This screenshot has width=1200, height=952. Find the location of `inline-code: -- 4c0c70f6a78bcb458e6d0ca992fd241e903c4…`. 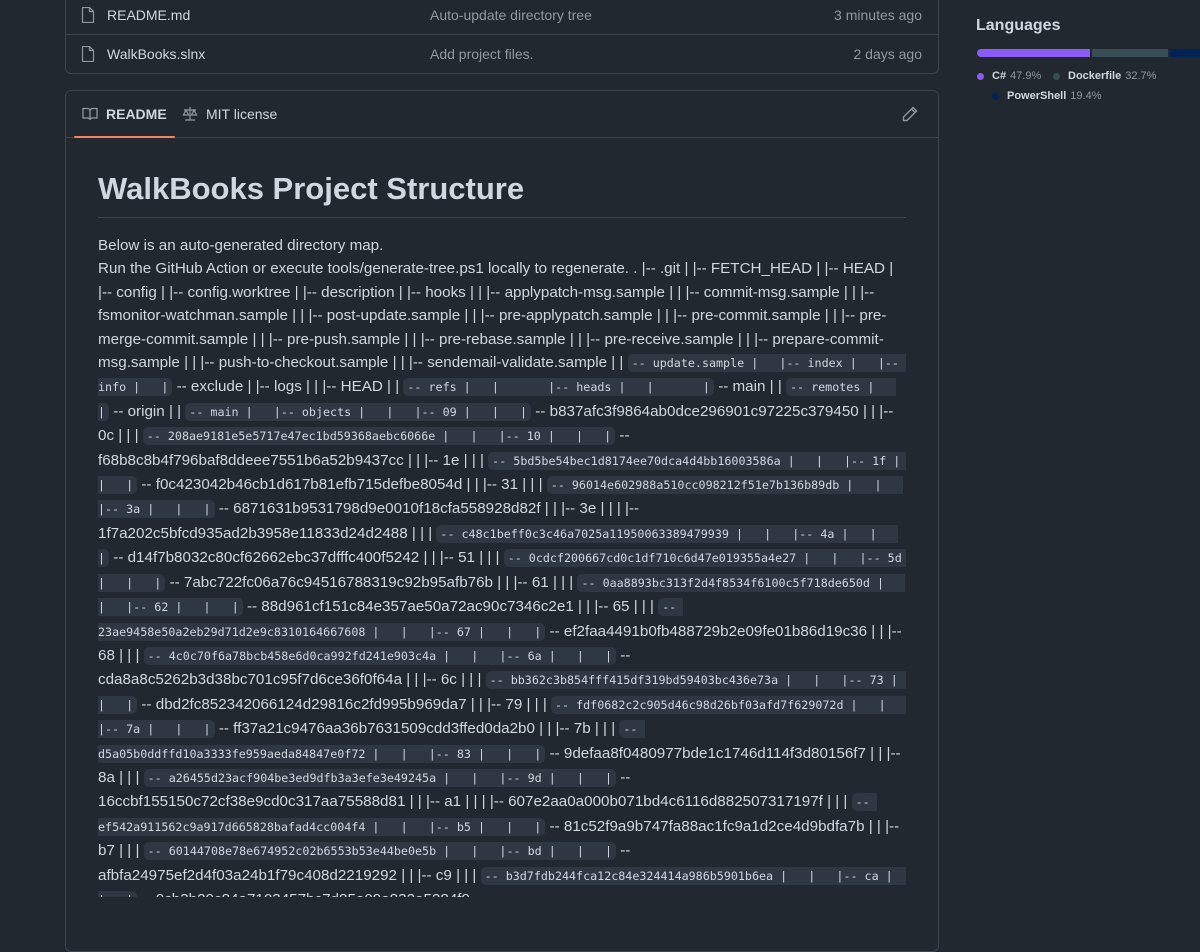

inline-code: -- 4c0c70f6a78bcb458e6d0ca992fd241e903c4… is located at coordinates (380, 655).